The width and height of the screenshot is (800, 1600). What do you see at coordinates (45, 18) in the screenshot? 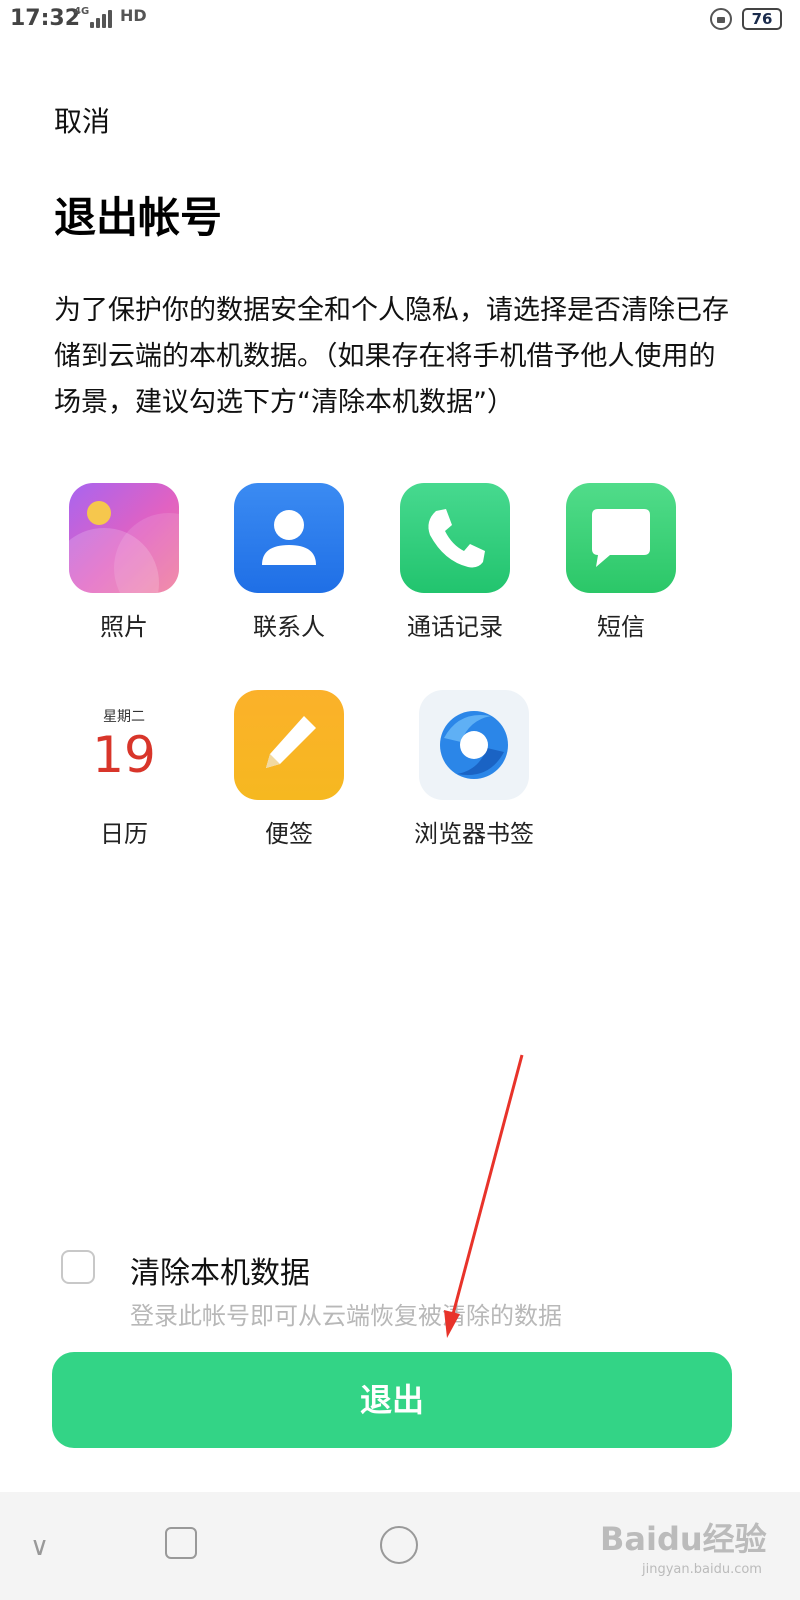
I see `status-time: 17:32` at bounding box center [45, 18].